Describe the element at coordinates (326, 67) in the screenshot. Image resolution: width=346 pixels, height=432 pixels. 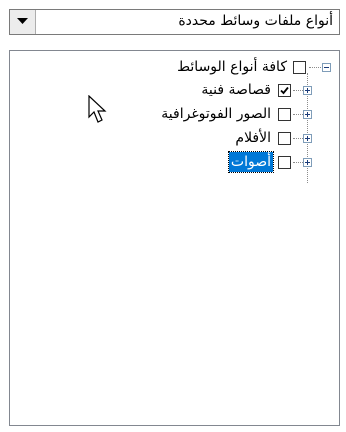
I see `collapse-icon` at that location.